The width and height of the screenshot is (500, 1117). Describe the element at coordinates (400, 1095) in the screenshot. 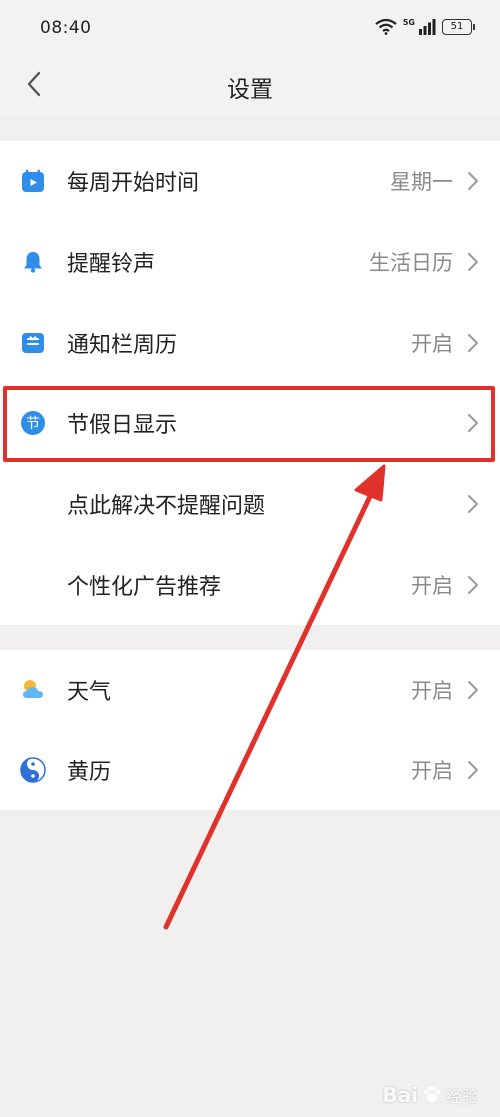

I see `watermark-brand: Bai` at that location.